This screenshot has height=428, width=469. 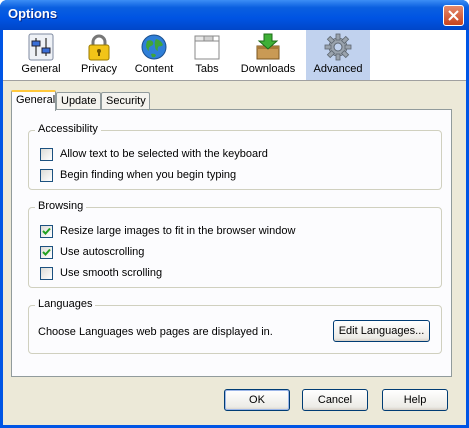 What do you see at coordinates (99, 47) in the screenshot?
I see `privacy-lock-icon` at bounding box center [99, 47].